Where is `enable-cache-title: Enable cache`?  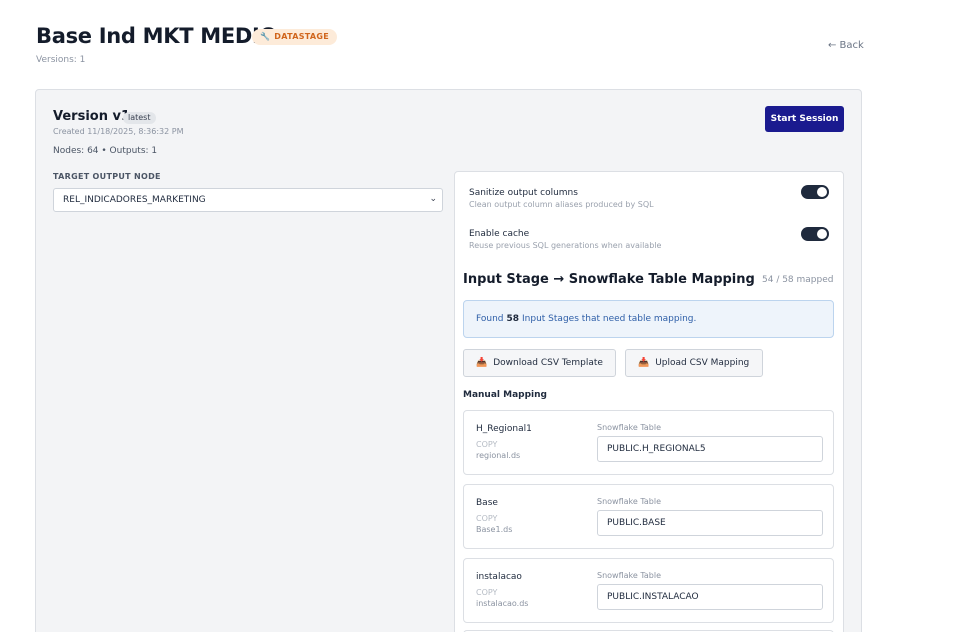
enable-cache-title: Enable cache is located at coordinates (499, 234).